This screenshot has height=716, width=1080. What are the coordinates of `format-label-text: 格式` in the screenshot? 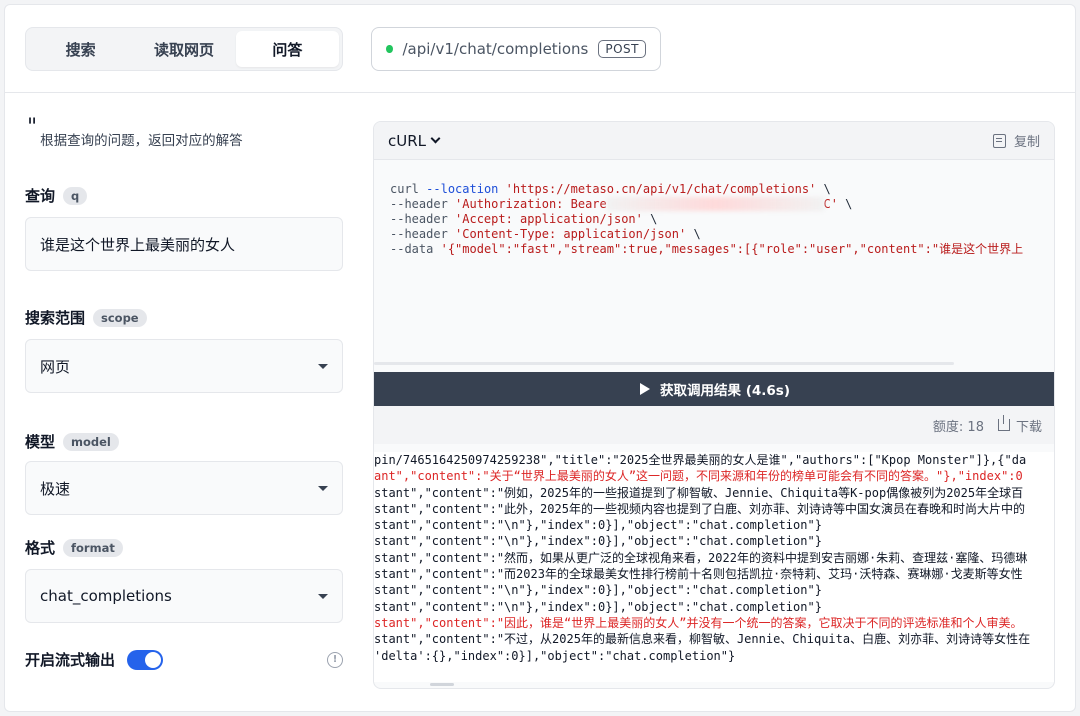 It's located at (40, 548).